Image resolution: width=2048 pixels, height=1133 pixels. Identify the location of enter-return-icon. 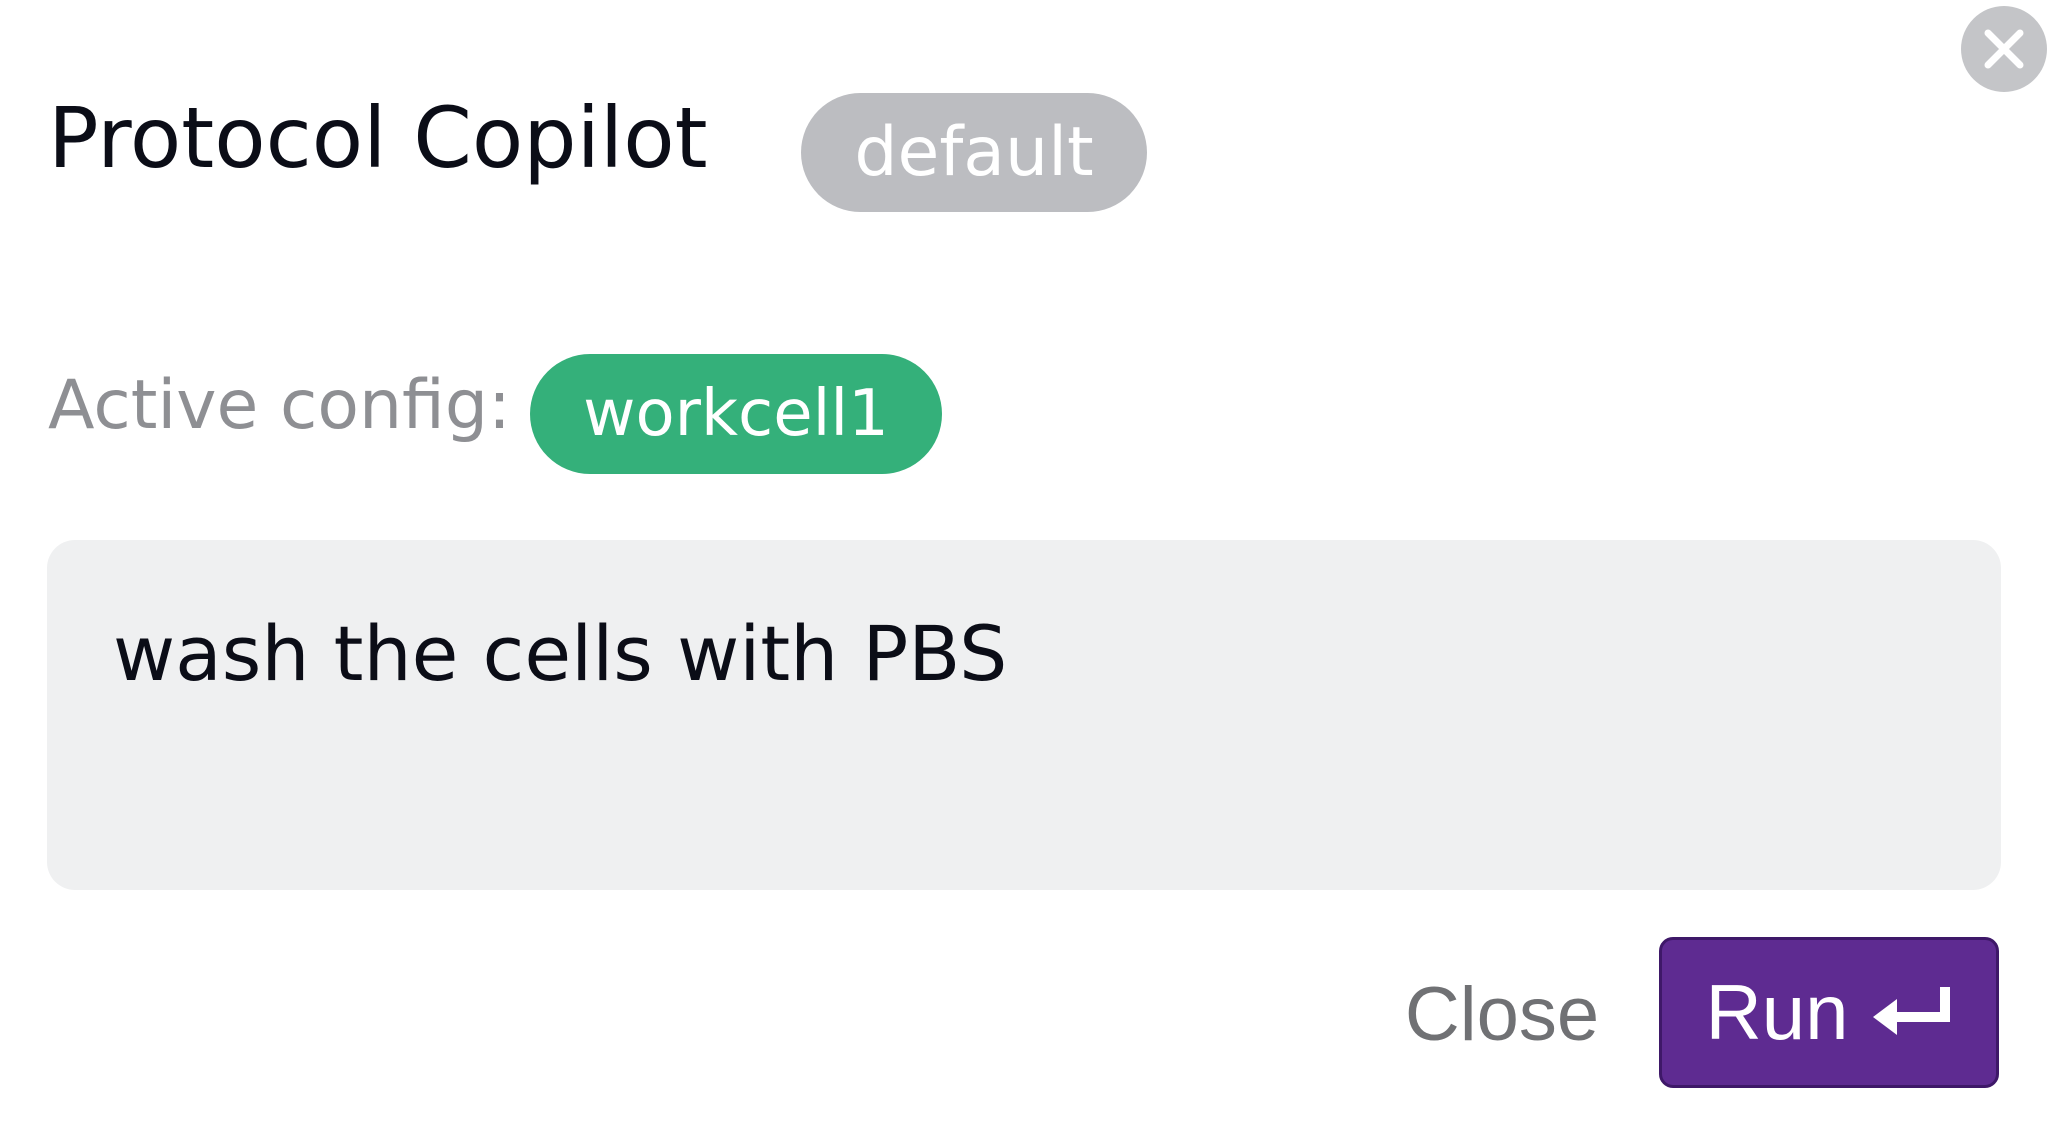
(1911, 1010).